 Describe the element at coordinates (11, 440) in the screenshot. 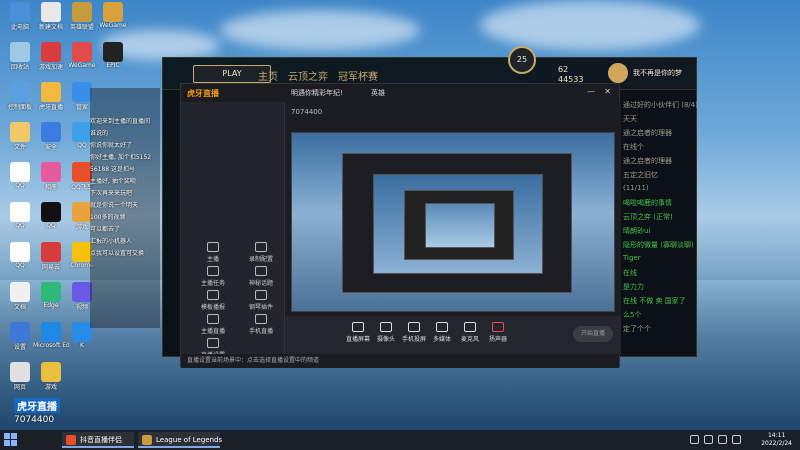

I see `start-button` at that location.